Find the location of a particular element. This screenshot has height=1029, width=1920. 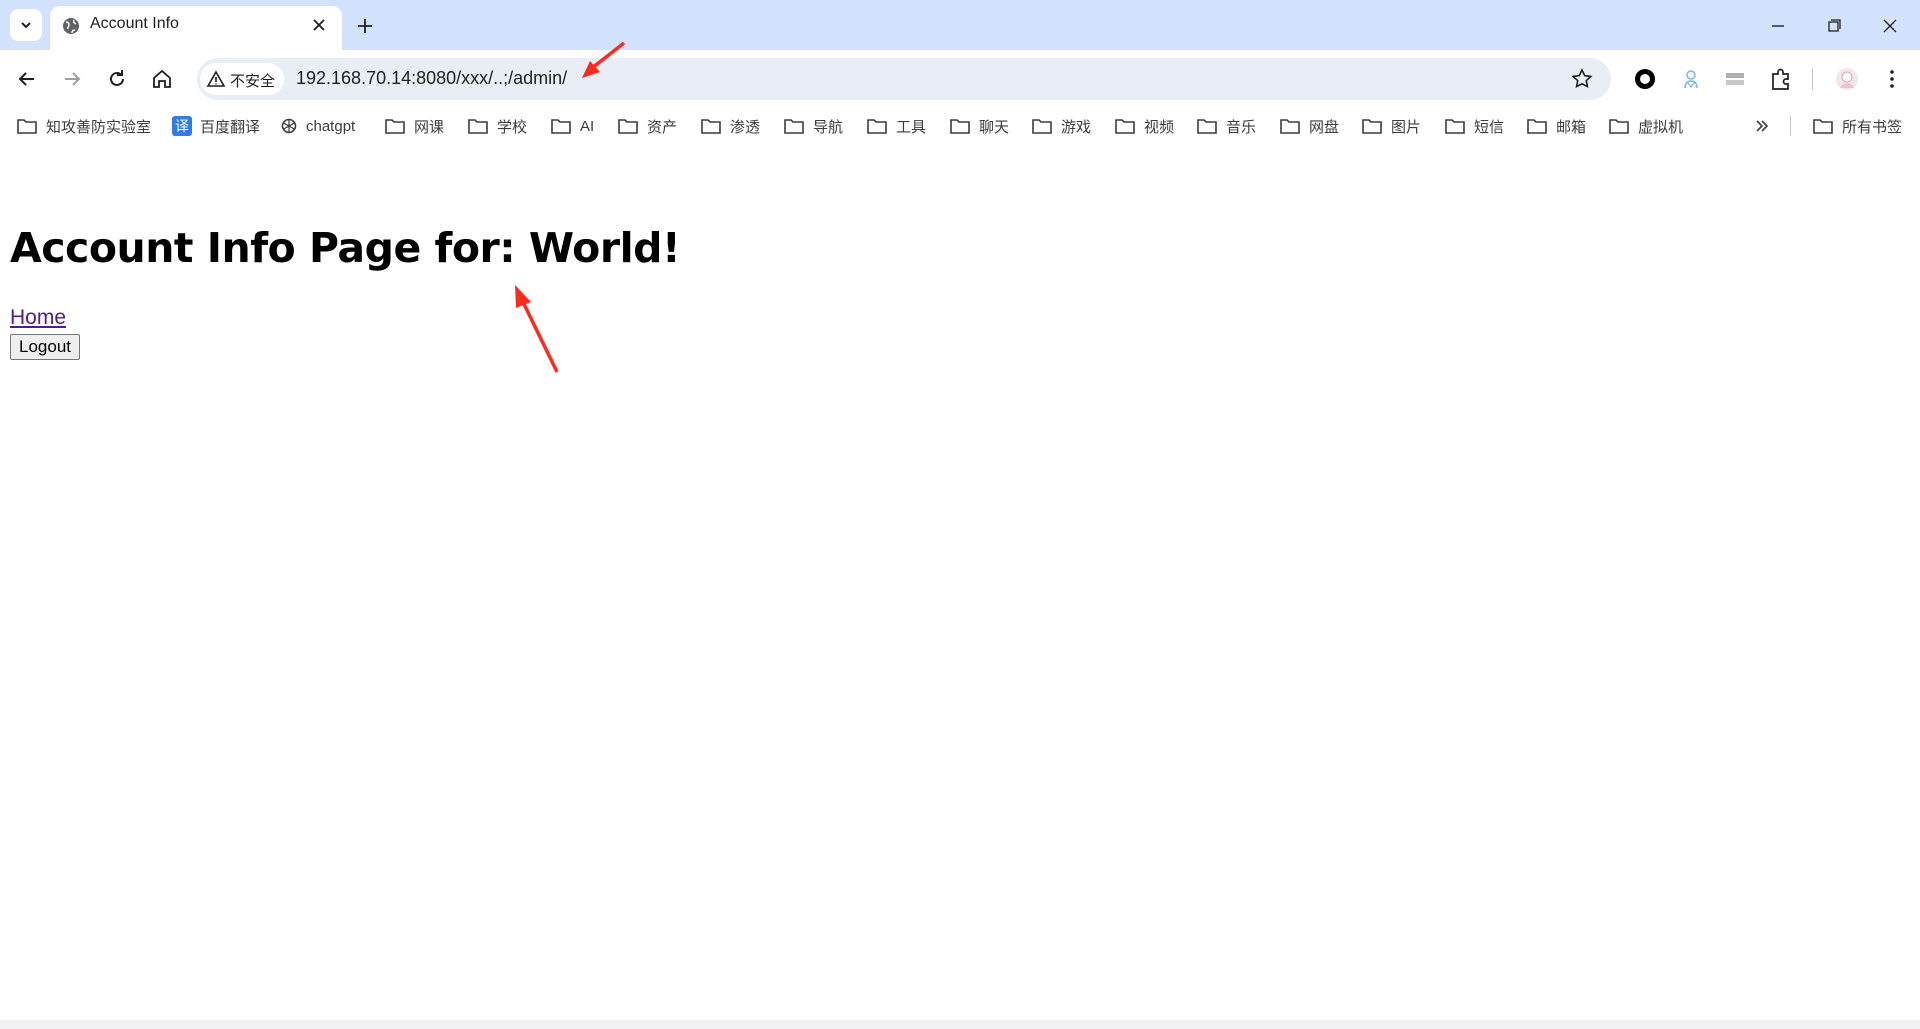

bookmark-item: 导航 is located at coordinates (813, 126).